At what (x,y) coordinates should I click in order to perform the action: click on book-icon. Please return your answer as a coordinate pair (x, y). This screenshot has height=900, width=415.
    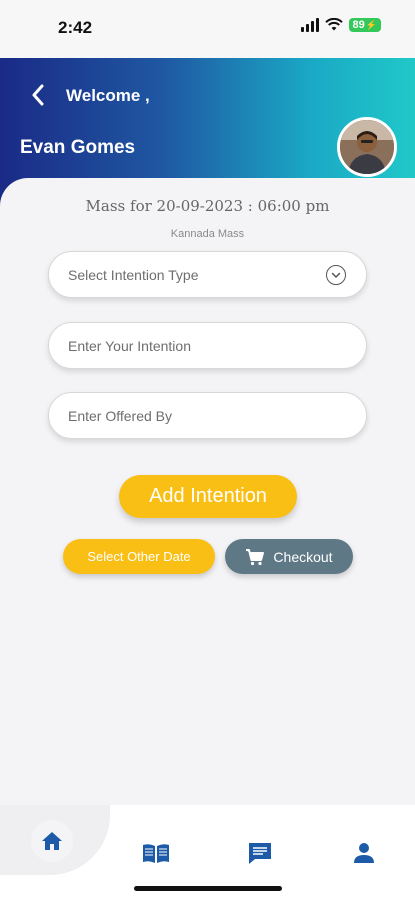
    Looking at the image, I should click on (156, 853).